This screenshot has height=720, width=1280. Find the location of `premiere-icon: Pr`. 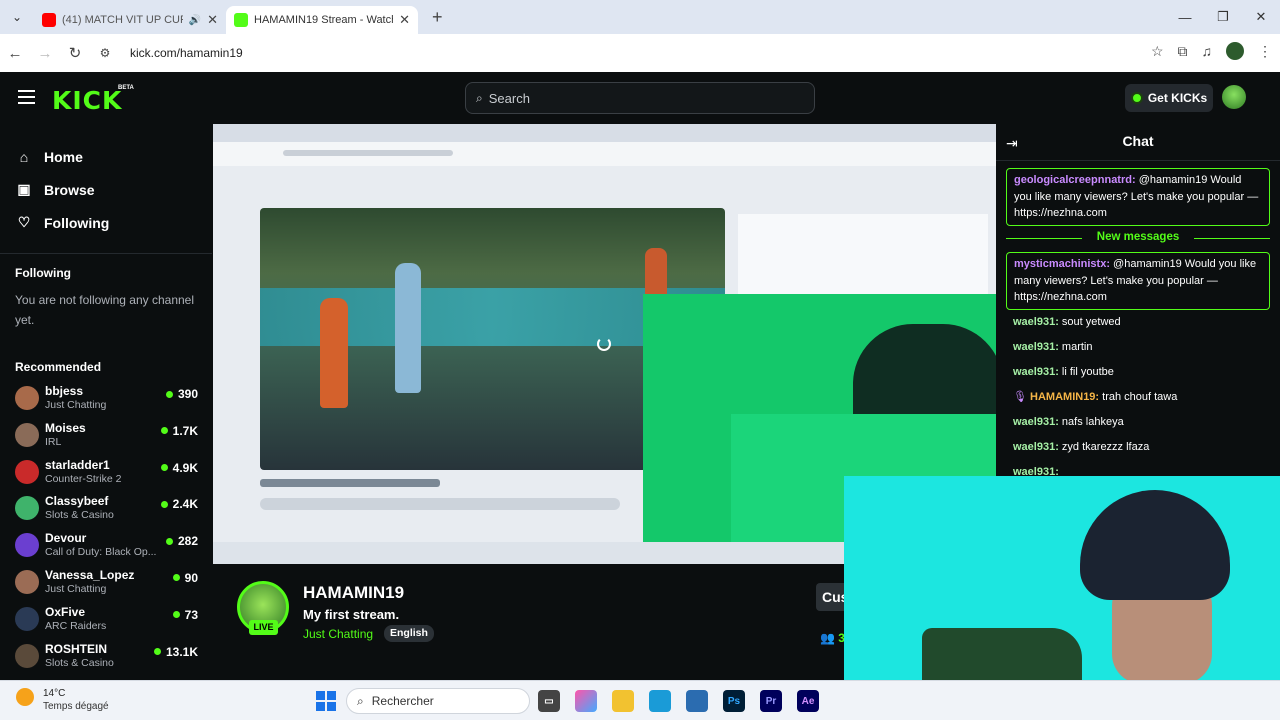

premiere-icon: Pr is located at coordinates (771, 701).